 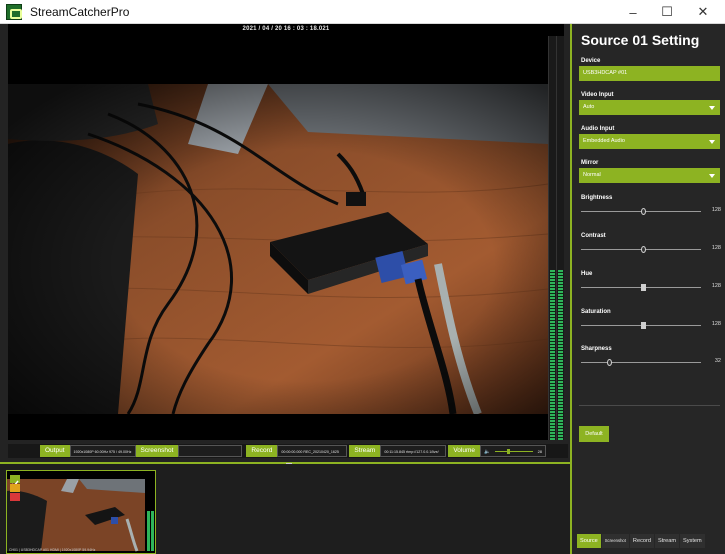 I want to click on minimize-button: –, so click(x=633, y=12).